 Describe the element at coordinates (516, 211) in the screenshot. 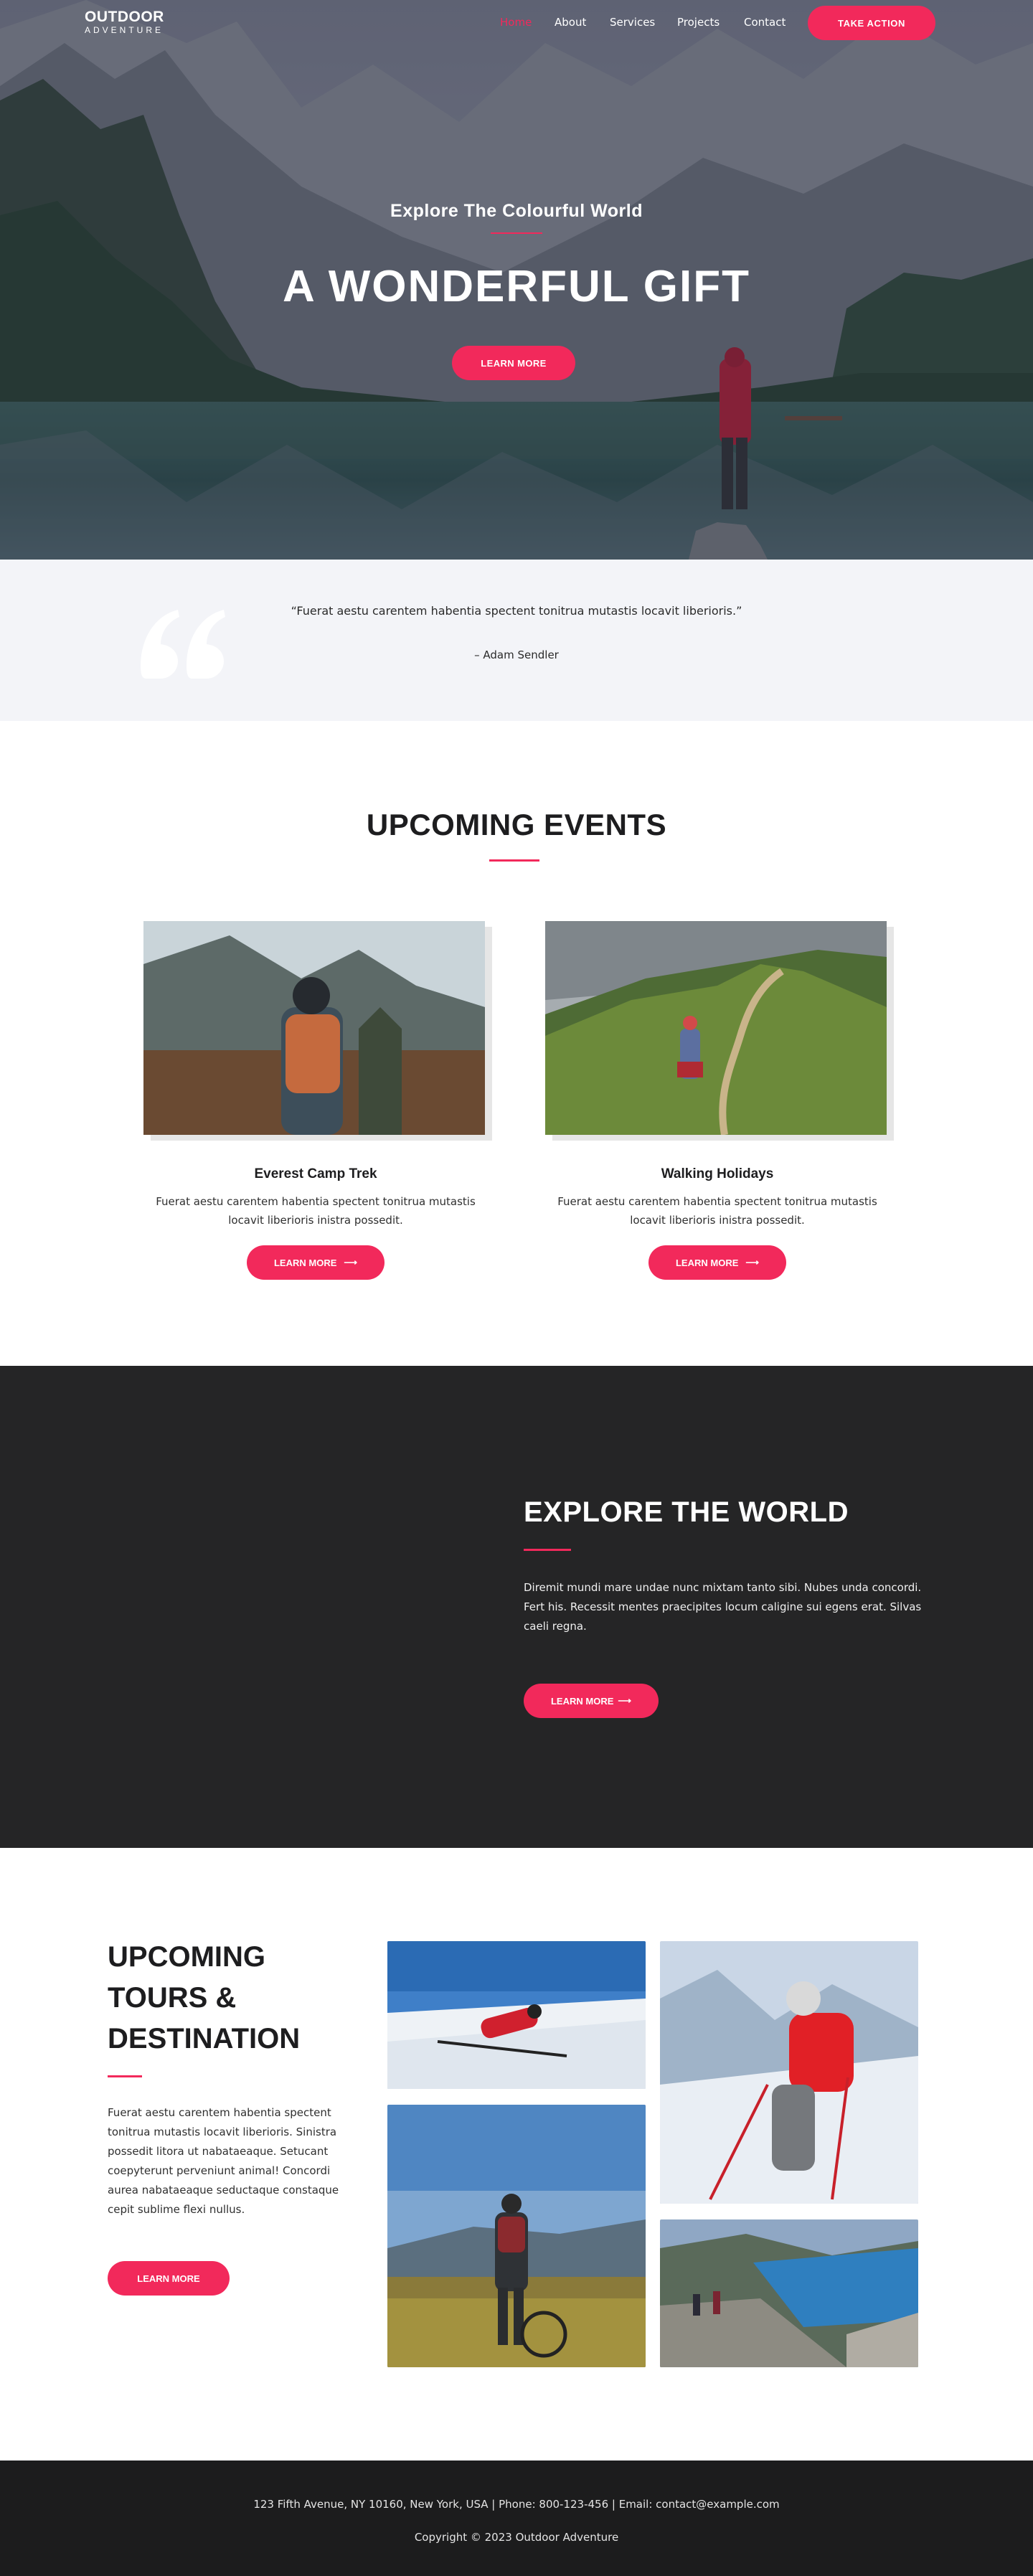

I see `hero-subtitle: Explore The Colourful World` at that location.